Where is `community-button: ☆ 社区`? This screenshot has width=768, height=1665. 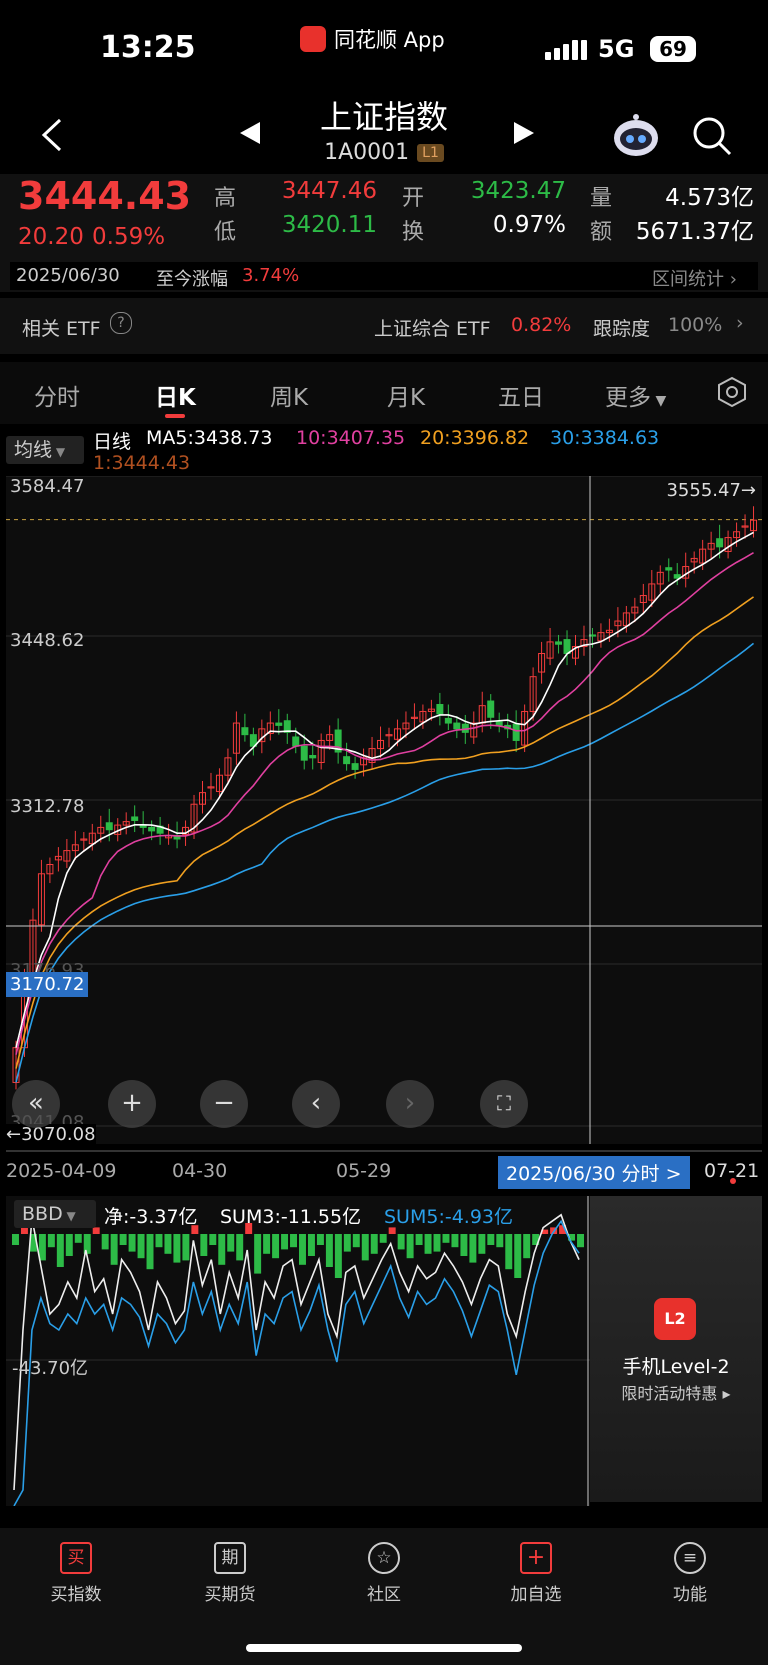 community-button: ☆ 社区 is located at coordinates (384, 1573).